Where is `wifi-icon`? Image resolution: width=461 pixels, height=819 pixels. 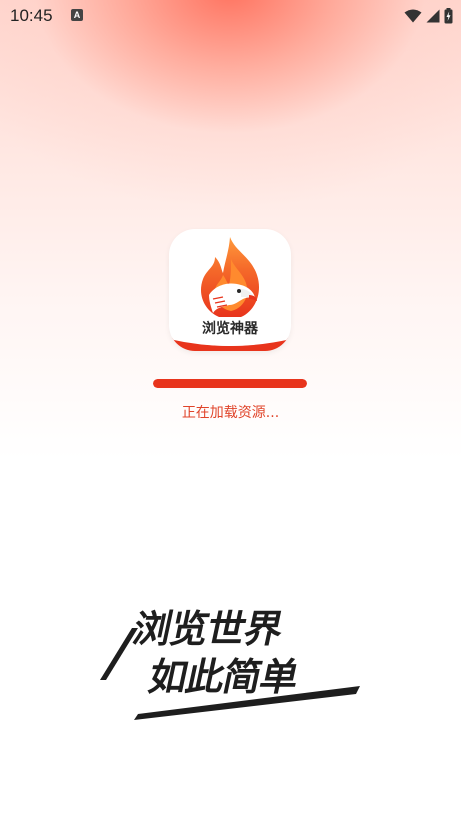
wifi-icon is located at coordinates (413, 16).